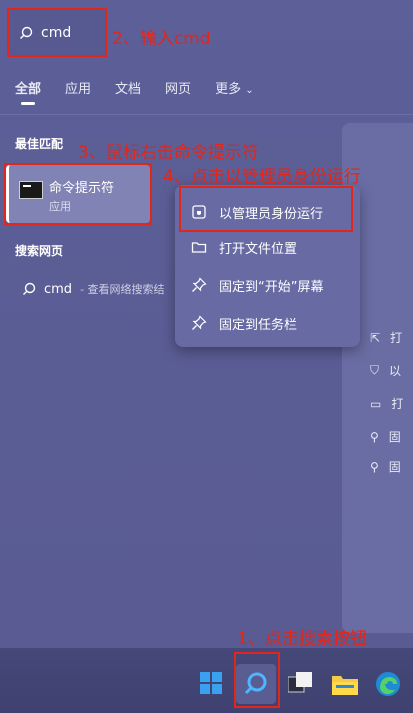  I want to click on tab-documents: 文档, so click(128, 87).